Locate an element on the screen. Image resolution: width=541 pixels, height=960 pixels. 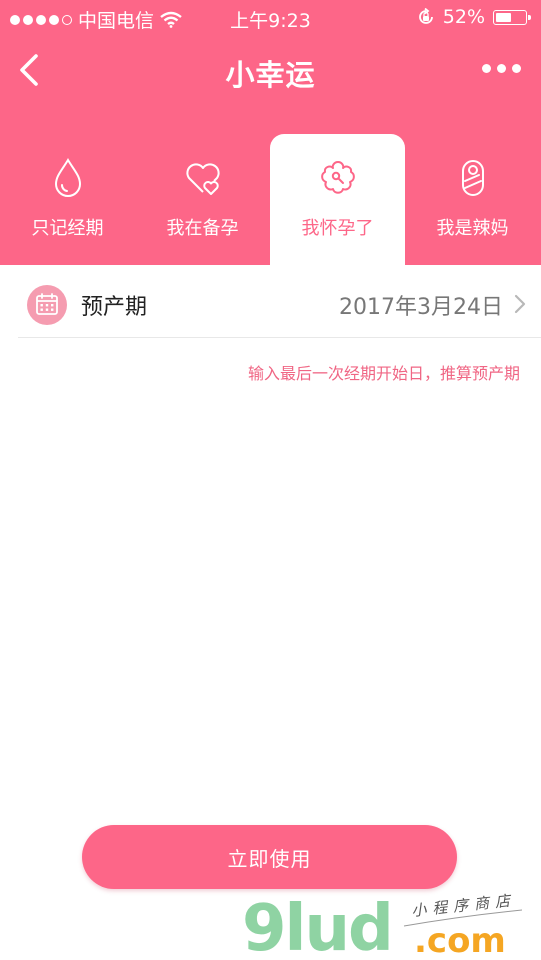
tab-pregnant: 我怀孕了 is located at coordinates (337, 199).